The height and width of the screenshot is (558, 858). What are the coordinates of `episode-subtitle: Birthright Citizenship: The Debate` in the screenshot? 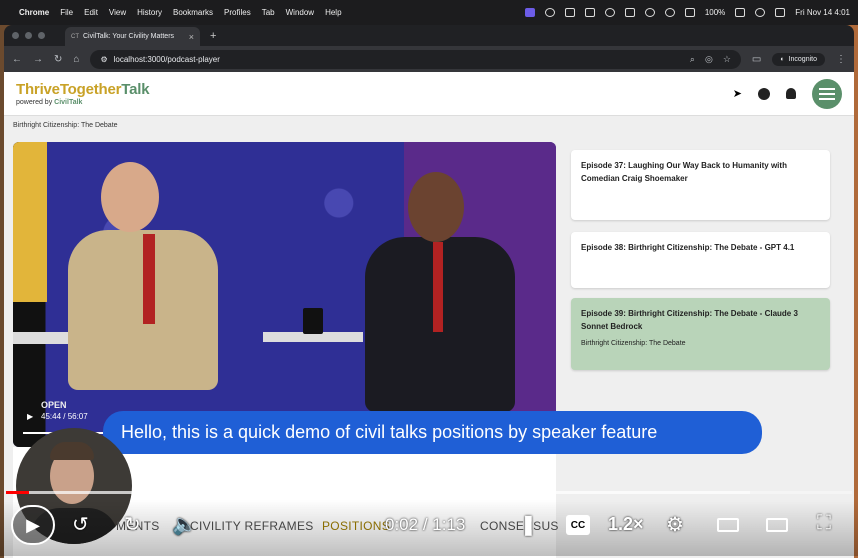 It's located at (633, 343).